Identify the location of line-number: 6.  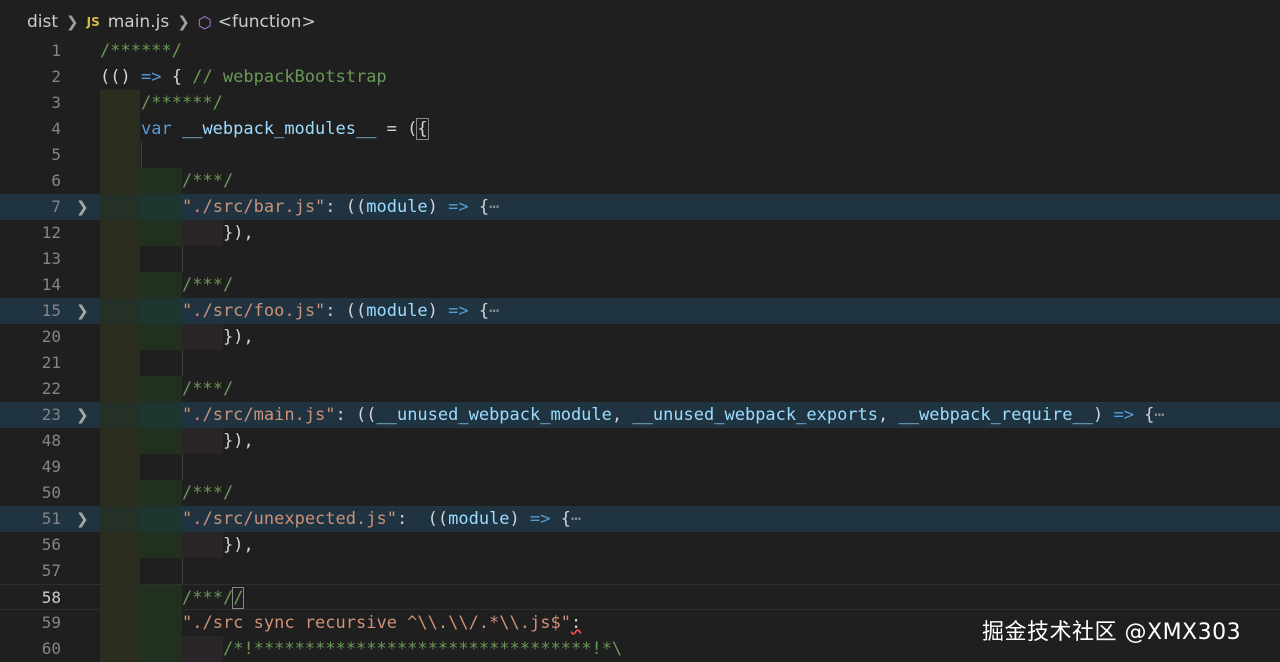
(56, 180).